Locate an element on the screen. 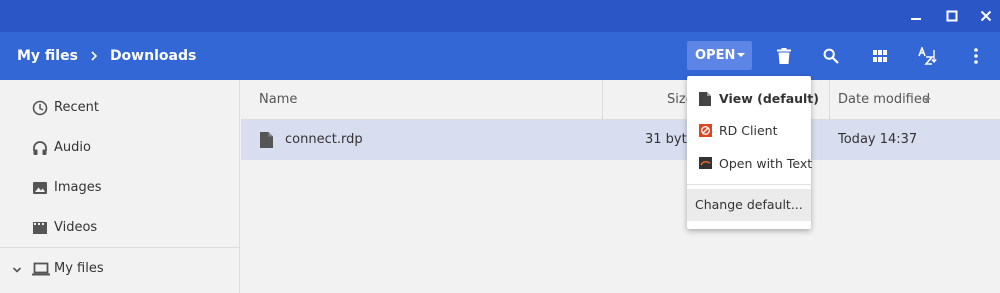 This screenshot has width=1000, height=293. minimize-icon is located at coordinates (916, 16).